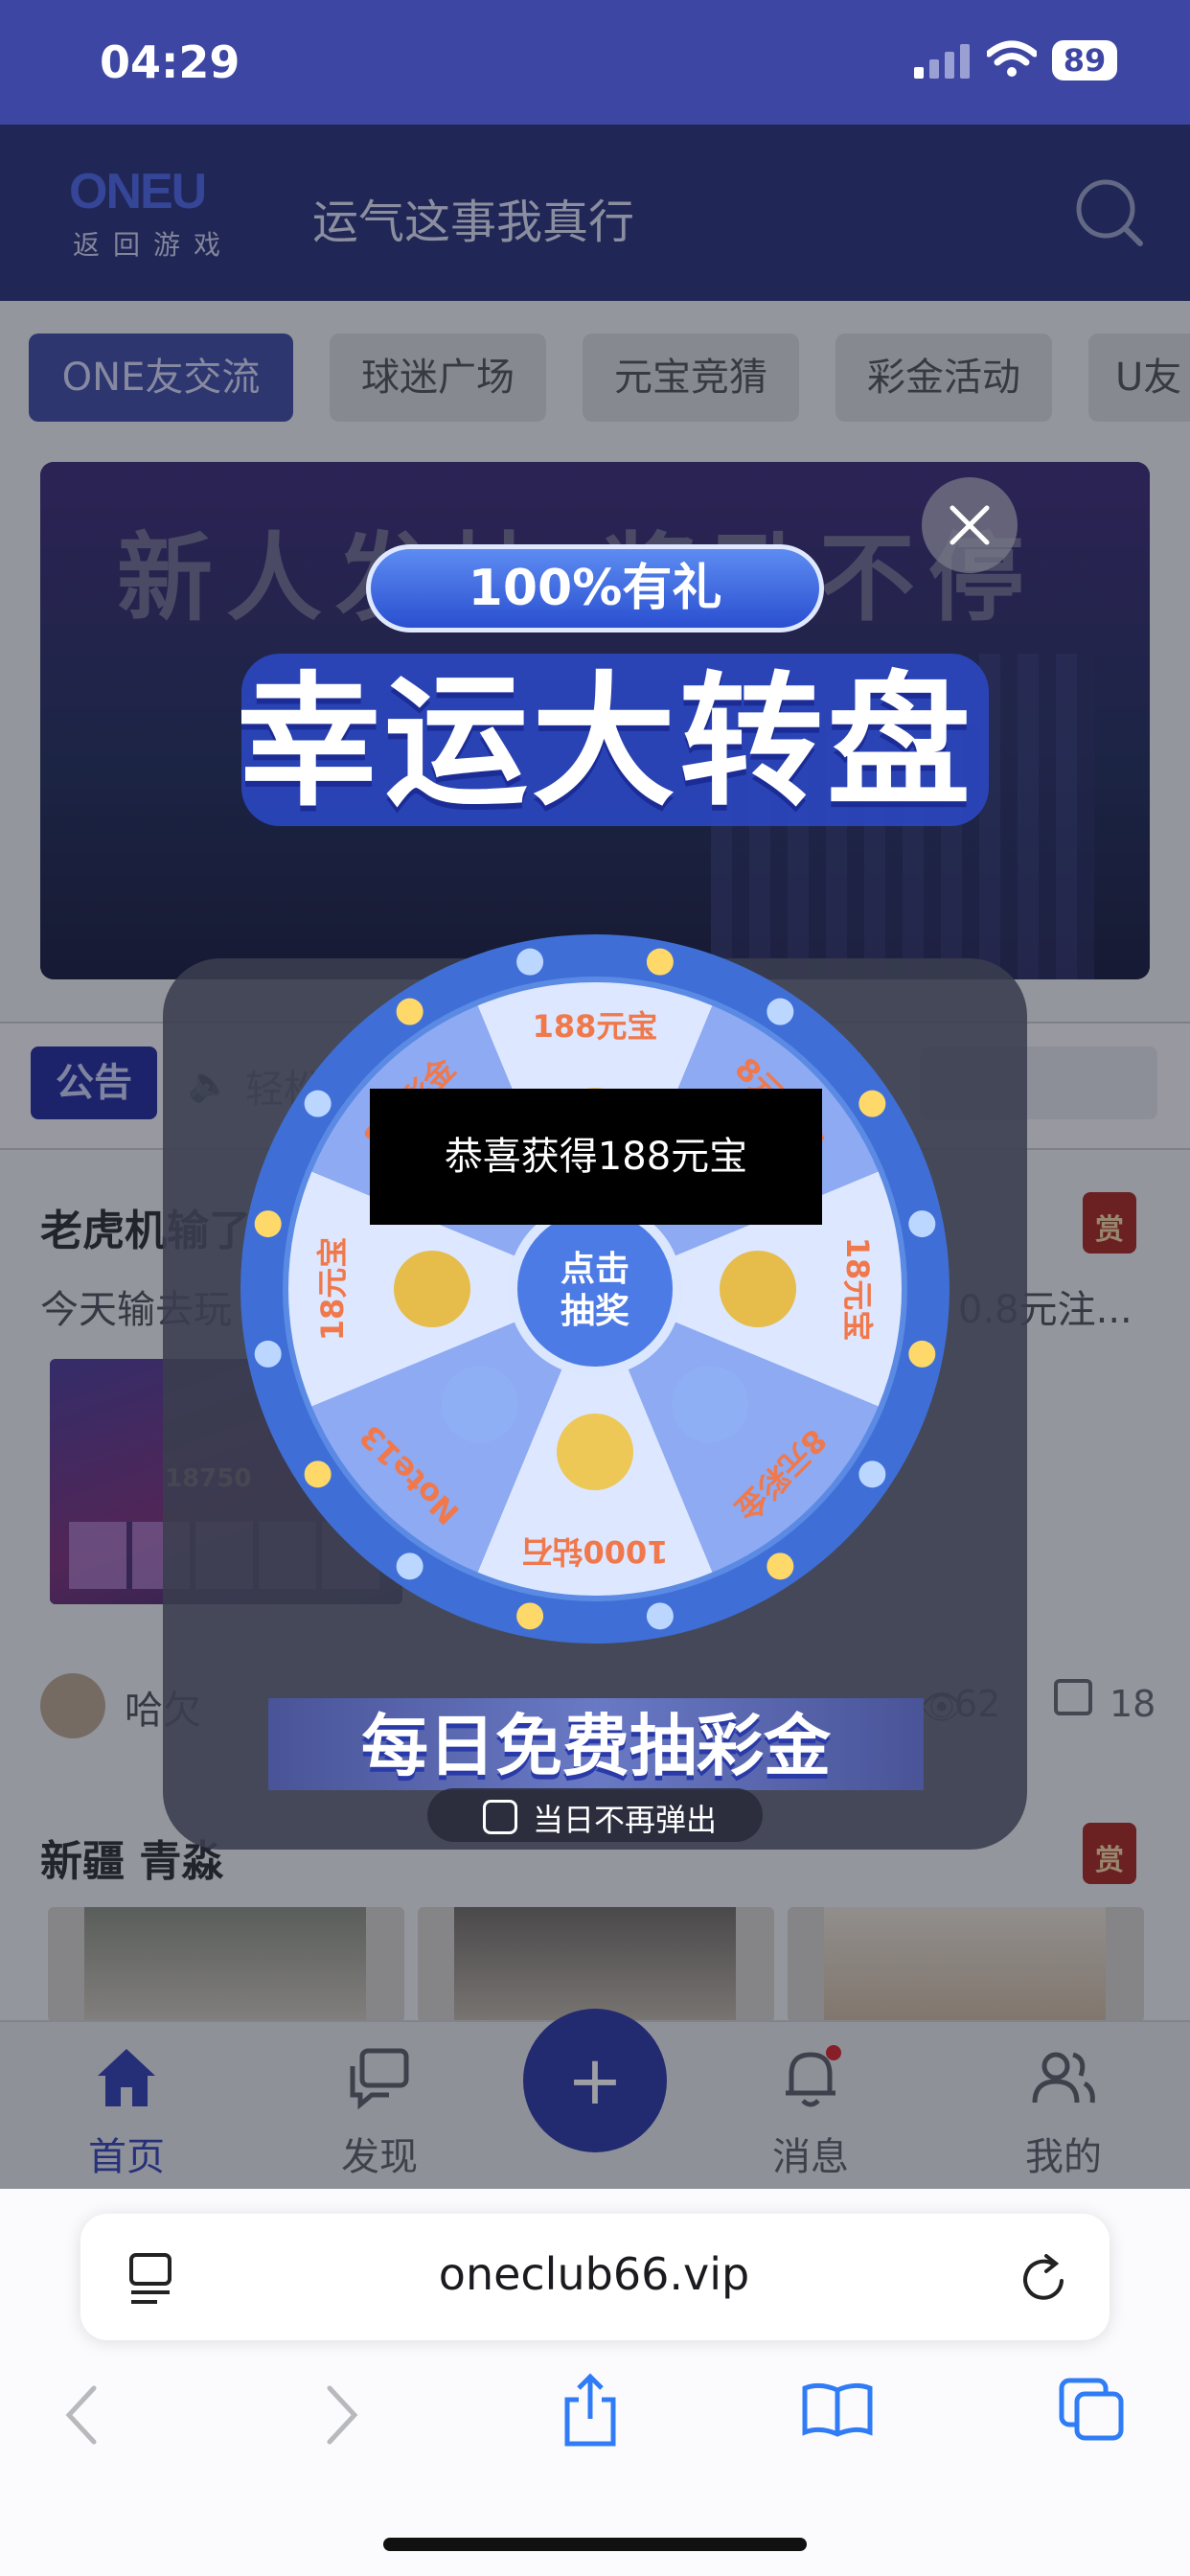  I want to click on spin-button, so click(595, 1289).